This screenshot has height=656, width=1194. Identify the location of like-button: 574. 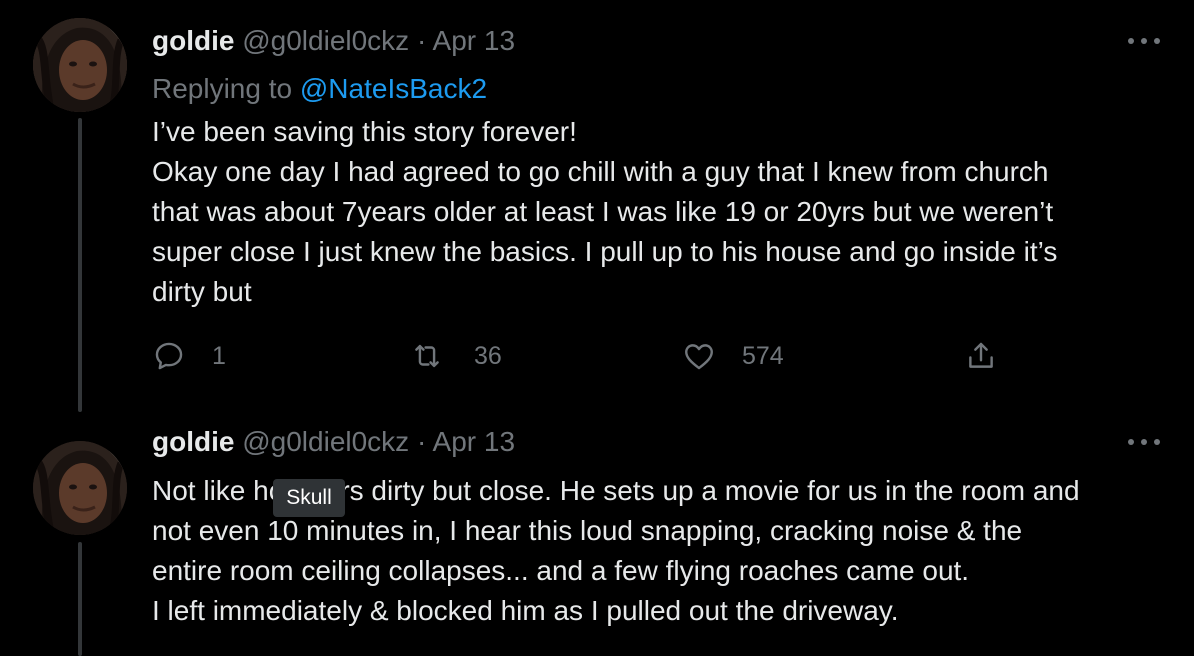
(733, 356).